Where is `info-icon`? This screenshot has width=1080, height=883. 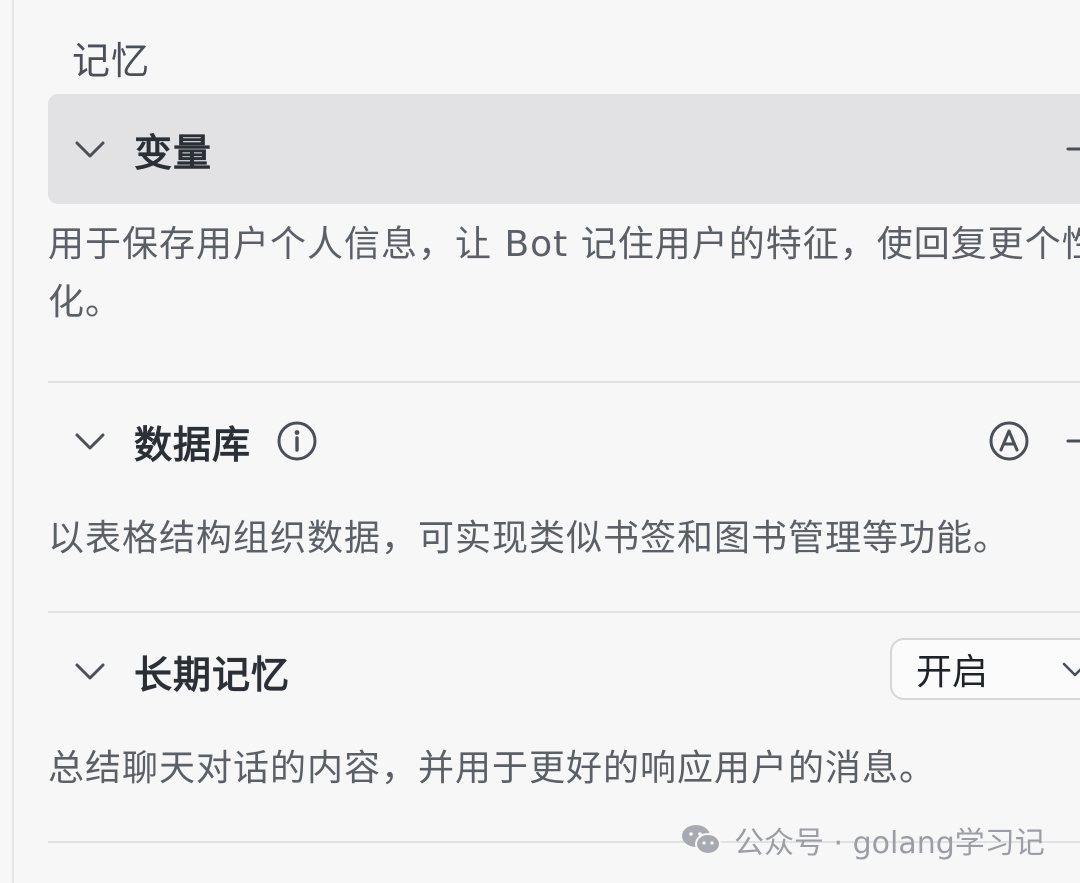
info-icon is located at coordinates (297, 441).